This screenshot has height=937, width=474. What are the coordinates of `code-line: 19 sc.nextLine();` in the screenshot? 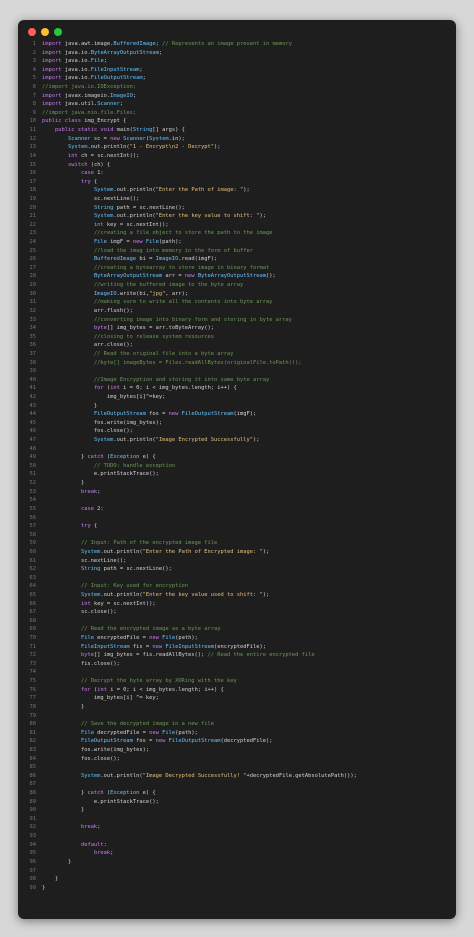 It's located at (237, 199).